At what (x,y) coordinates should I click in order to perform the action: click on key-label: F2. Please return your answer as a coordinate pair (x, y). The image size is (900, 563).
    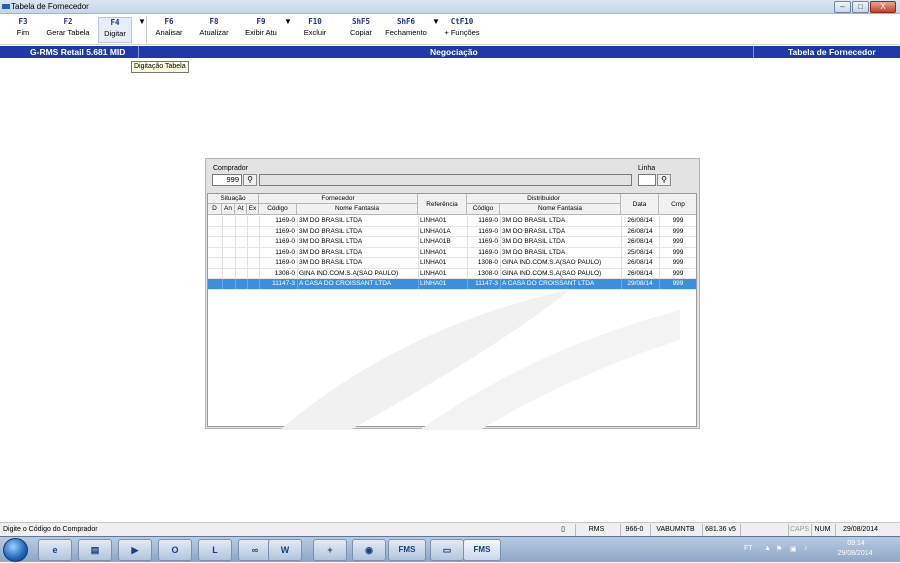
    Looking at the image, I should click on (68, 21).